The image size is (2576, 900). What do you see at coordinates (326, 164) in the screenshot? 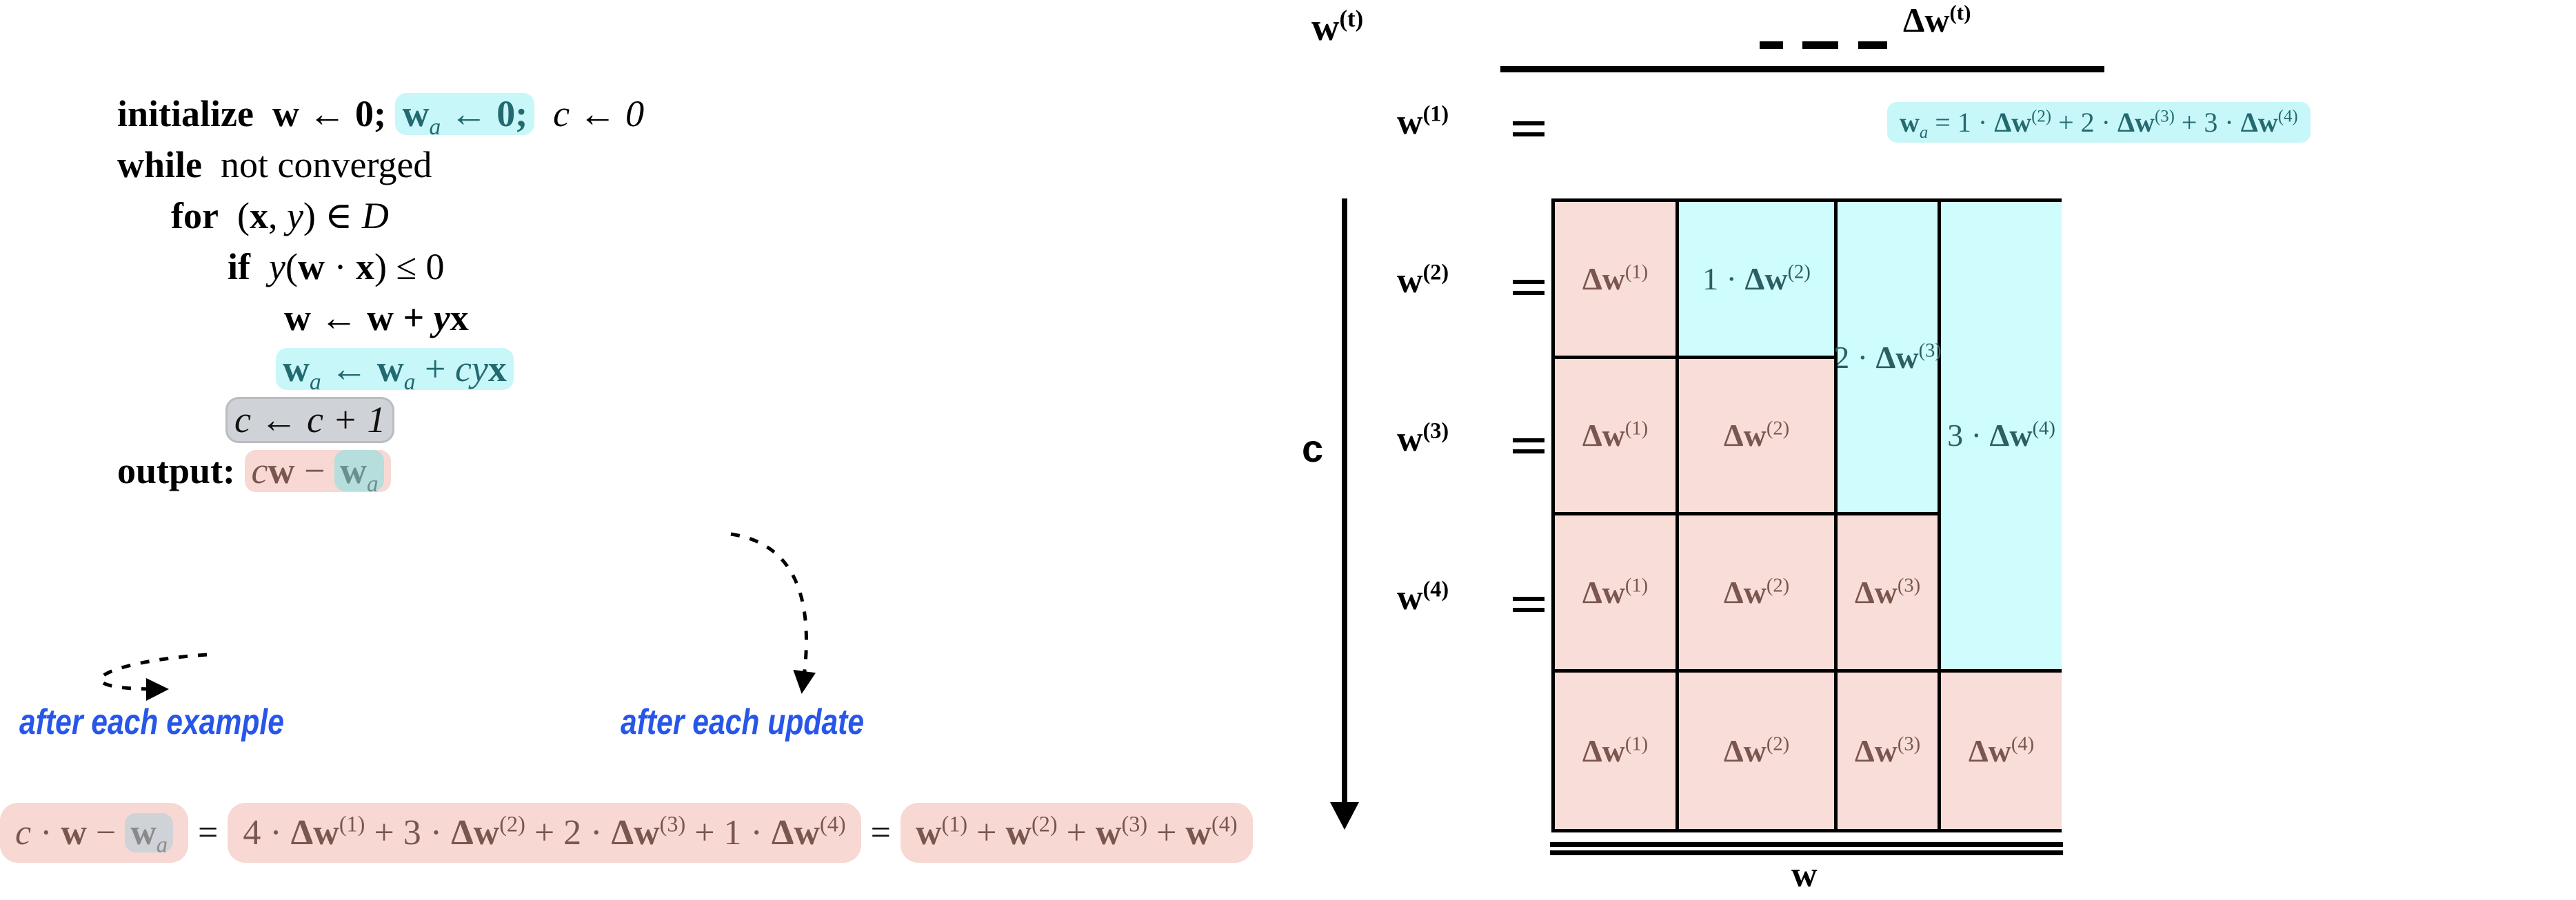
I see `while-condition: not converged` at bounding box center [326, 164].